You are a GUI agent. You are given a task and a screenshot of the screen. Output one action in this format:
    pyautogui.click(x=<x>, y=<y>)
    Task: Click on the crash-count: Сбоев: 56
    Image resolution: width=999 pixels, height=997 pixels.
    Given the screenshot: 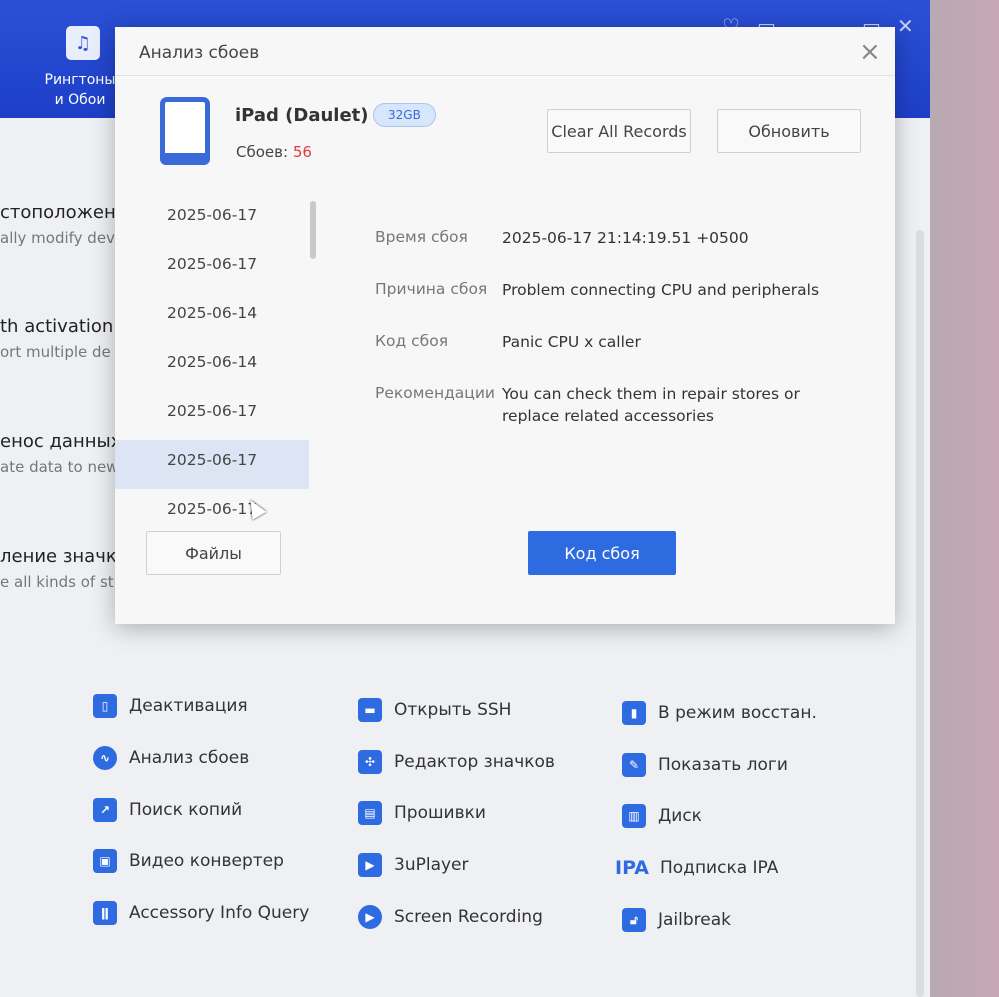 What is the action you would take?
    pyautogui.click(x=274, y=152)
    